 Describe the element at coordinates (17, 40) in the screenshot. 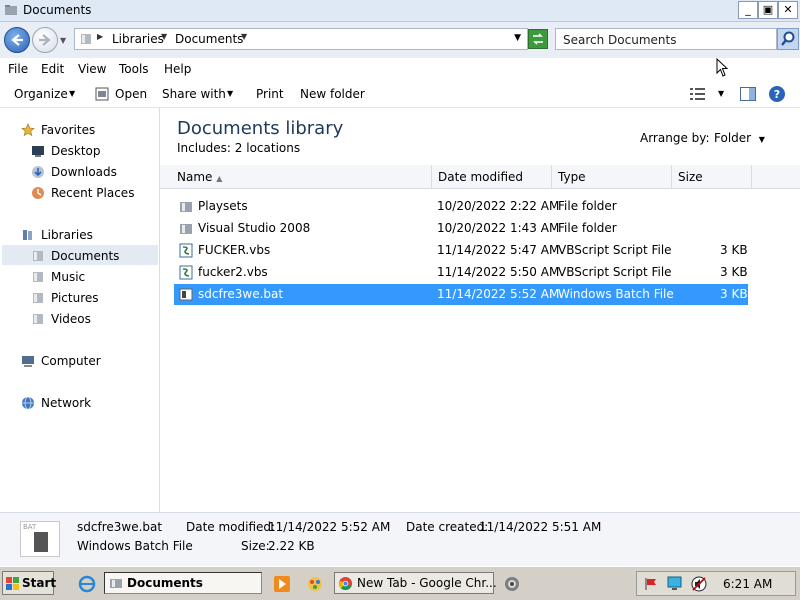

I see `back-button` at that location.